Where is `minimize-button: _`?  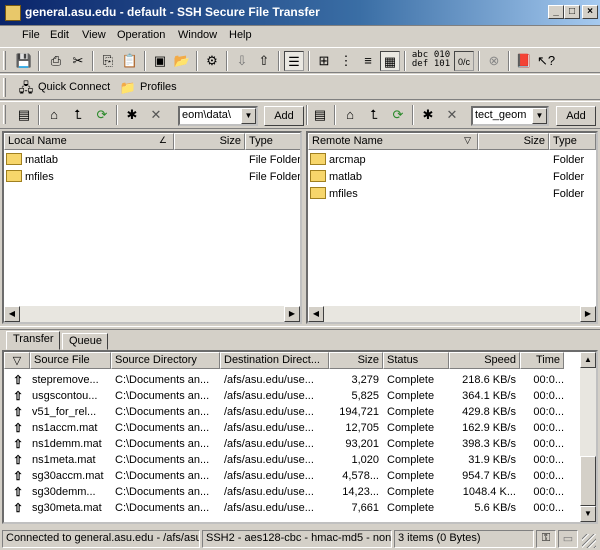 minimize-button: _ is located at coordinates (556, 12).